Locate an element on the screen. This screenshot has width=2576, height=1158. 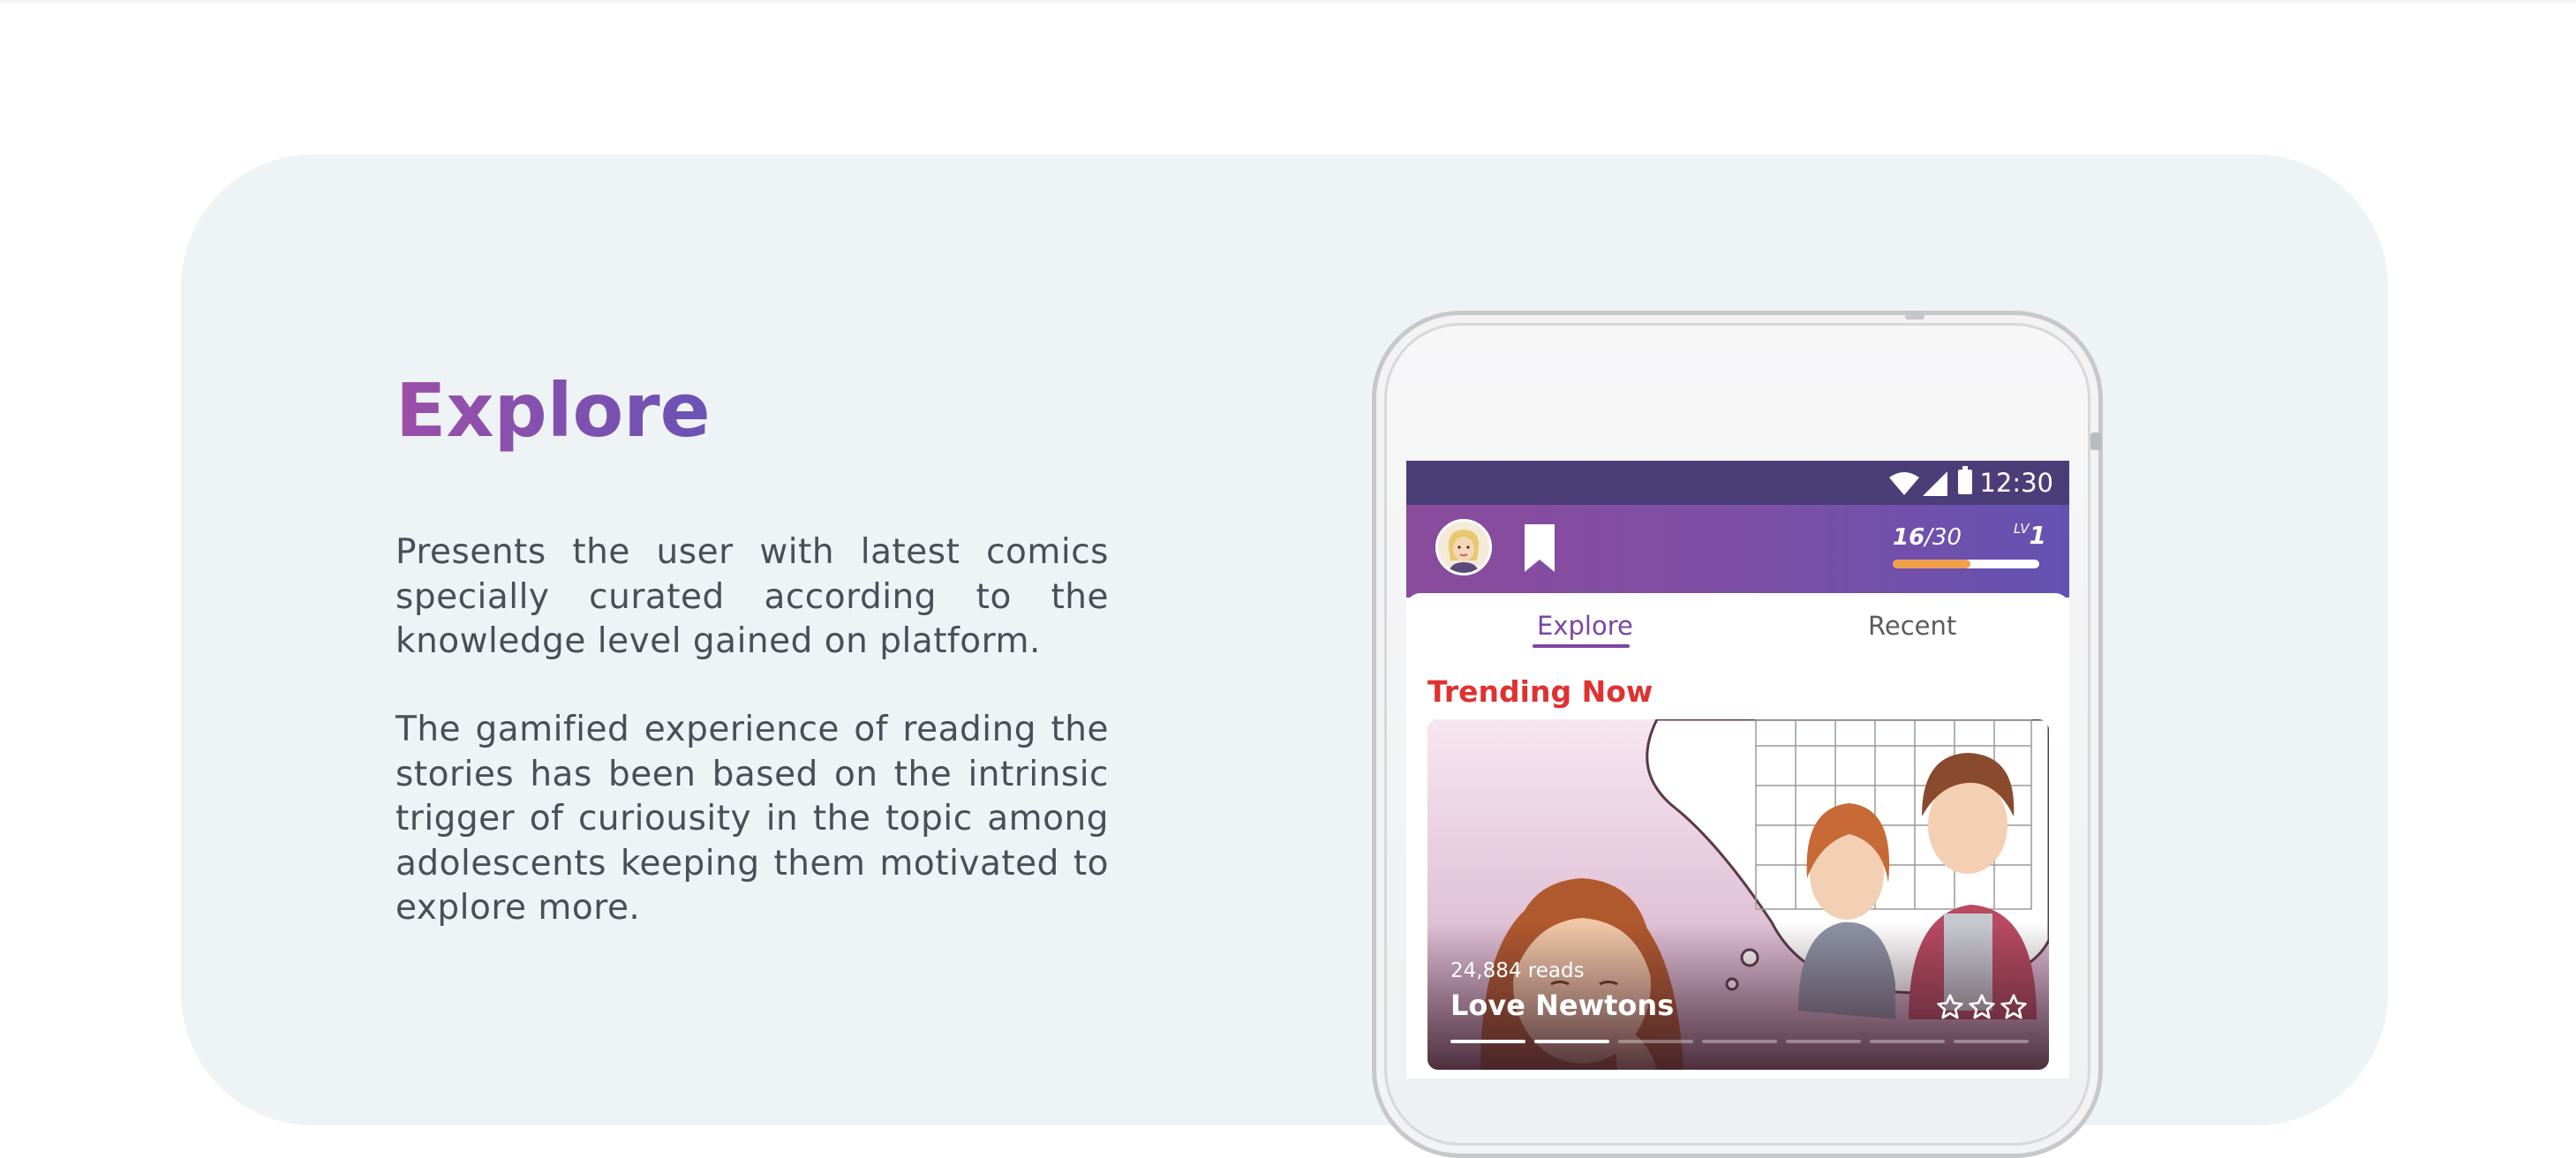
active-tab-indicator is located at coordinates (1582, 646).